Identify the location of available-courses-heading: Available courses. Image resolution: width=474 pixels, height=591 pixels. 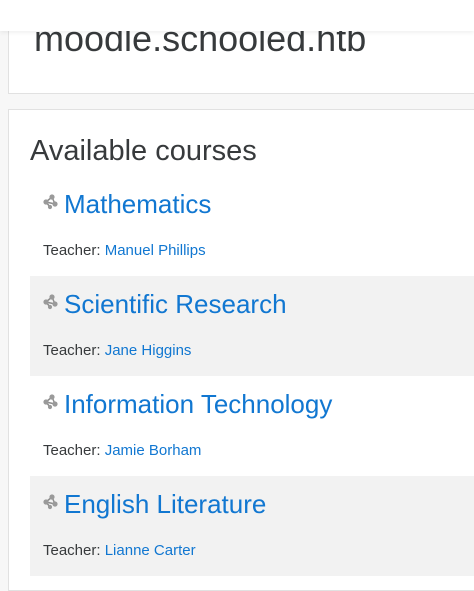
(143, 151).